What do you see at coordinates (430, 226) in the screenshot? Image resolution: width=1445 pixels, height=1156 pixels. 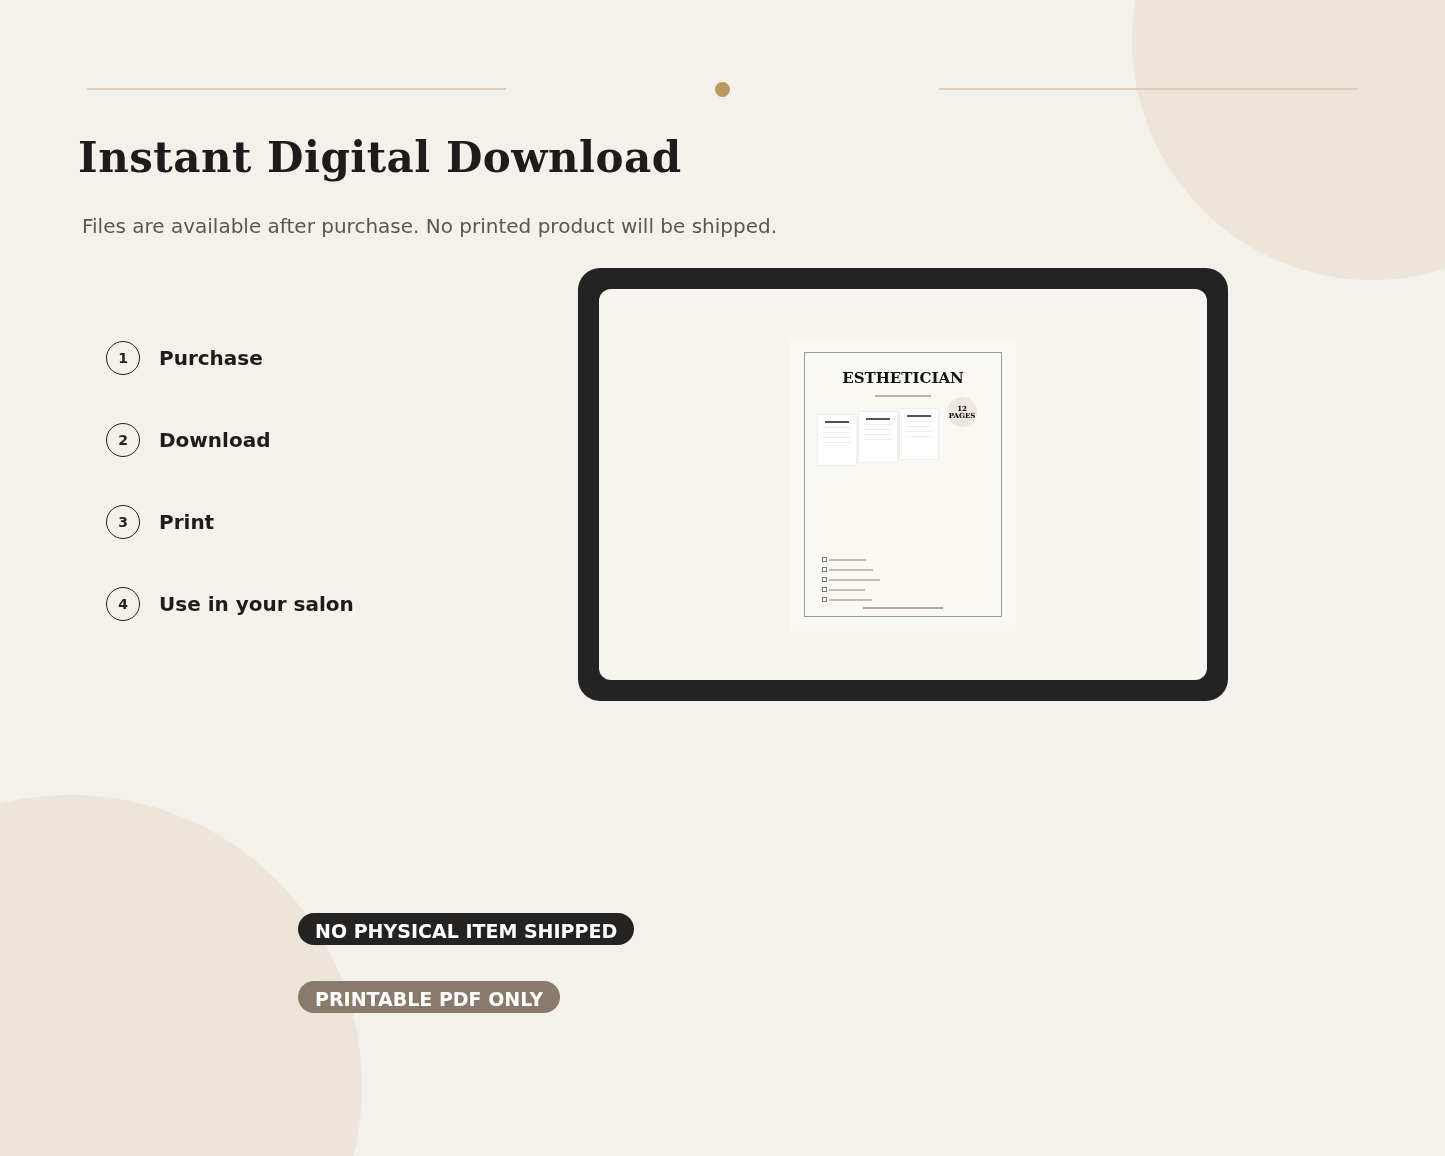 I see `page-subtitle: Files are available after purchase. No printed product will be shipped.` at bounding box center [430, 226].